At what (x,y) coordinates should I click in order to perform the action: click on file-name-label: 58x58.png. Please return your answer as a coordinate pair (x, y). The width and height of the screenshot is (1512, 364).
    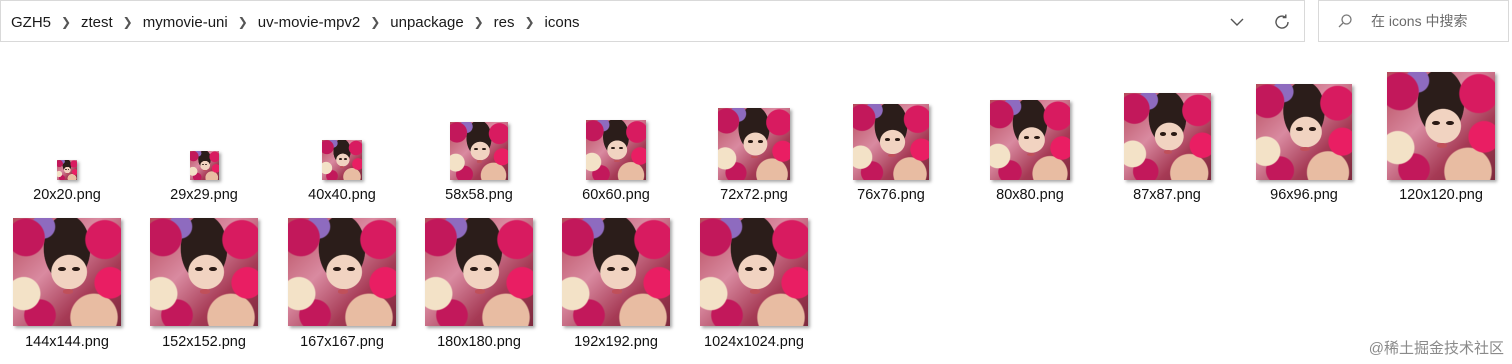
    Looking at the image, I should click on (479, 195).